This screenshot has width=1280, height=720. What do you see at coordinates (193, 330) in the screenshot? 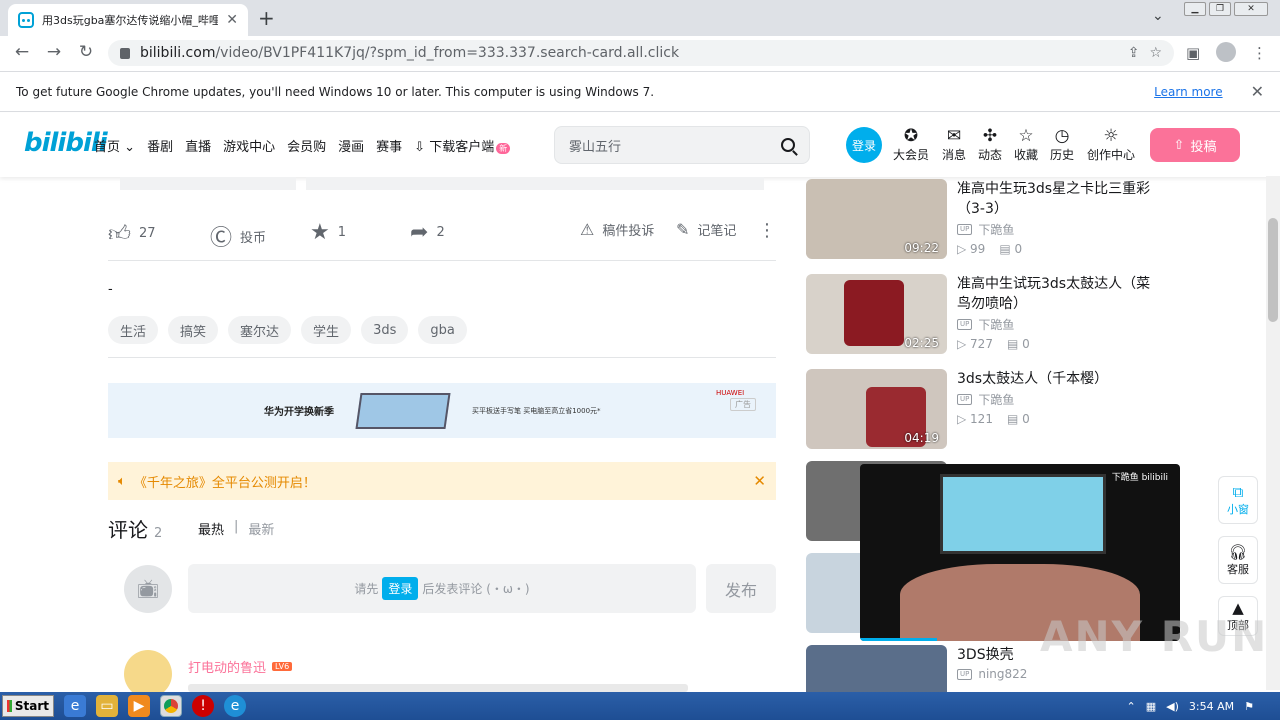
I see `tag: 搞笑` at bounding box center [193, 330].